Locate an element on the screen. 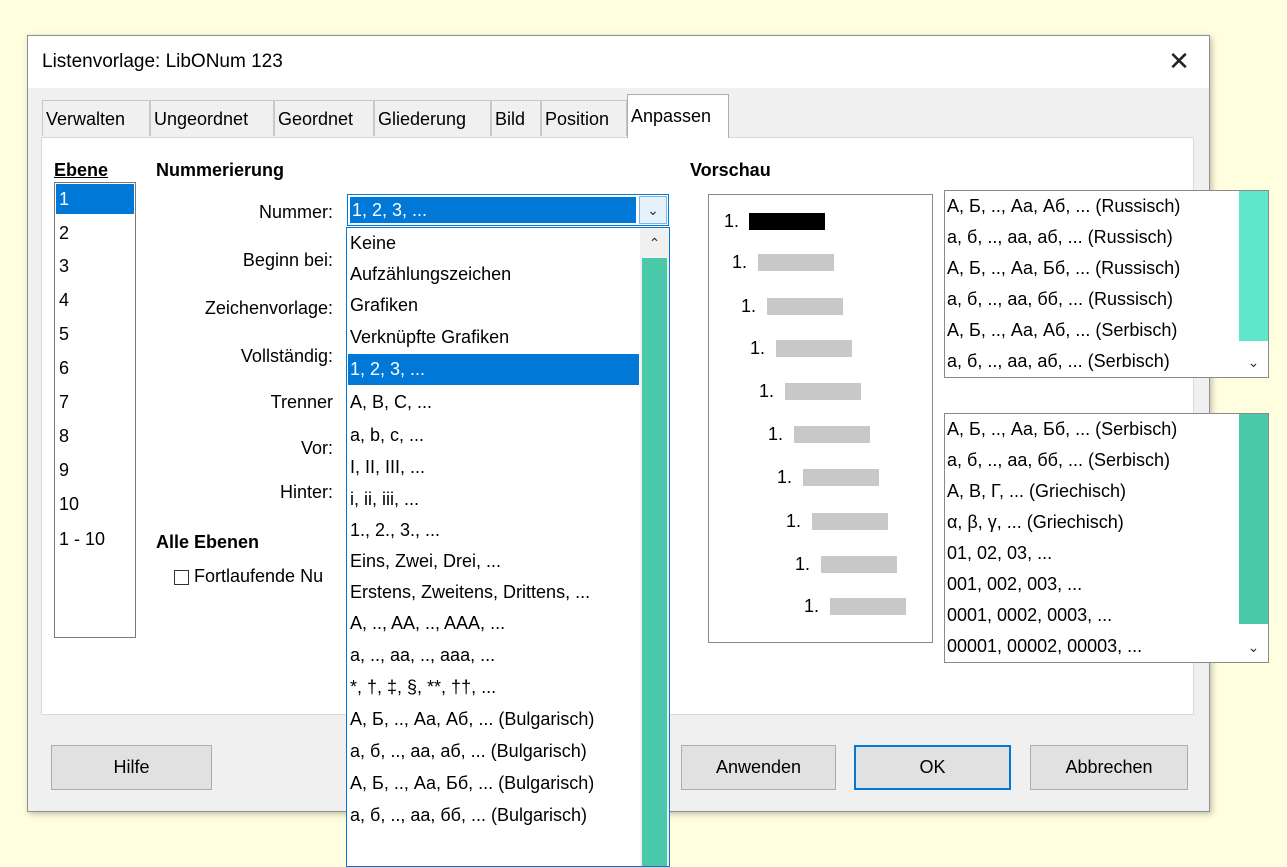  vollstaendig-label: Vollständig: is located at coordinates (286, 356).